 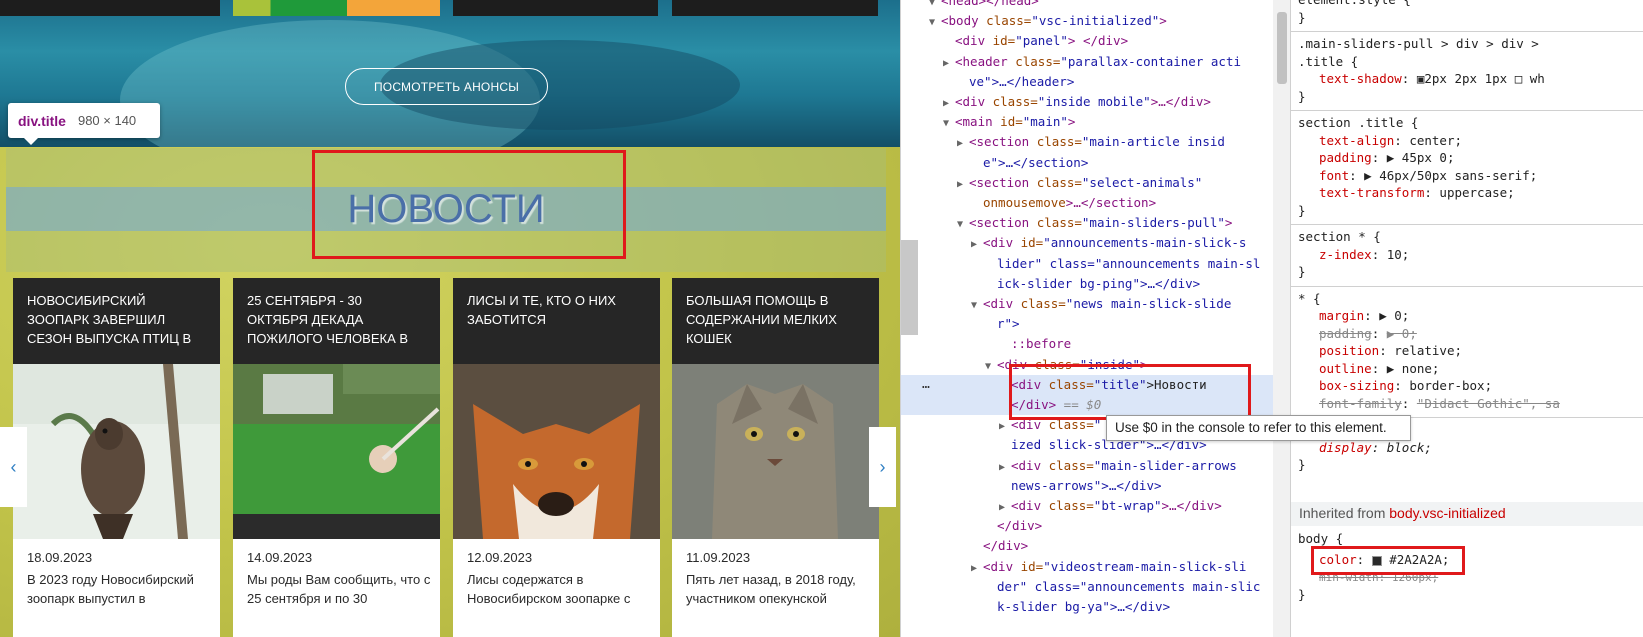 What do you see at coordinates (1079, 184) in the screenshot?
I see `dom-node-row: ▶ <section class="select-animals"` at bounding box center [1079, 184].